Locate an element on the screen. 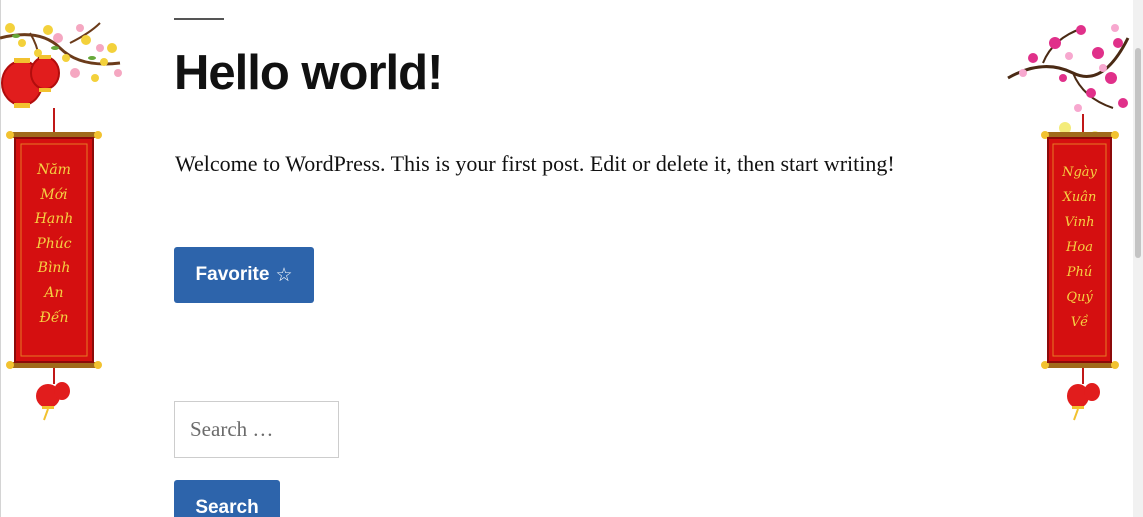 This screenshot has width=1143, height=517. left-banner-line: Đến is located at coordinates (54, 317).